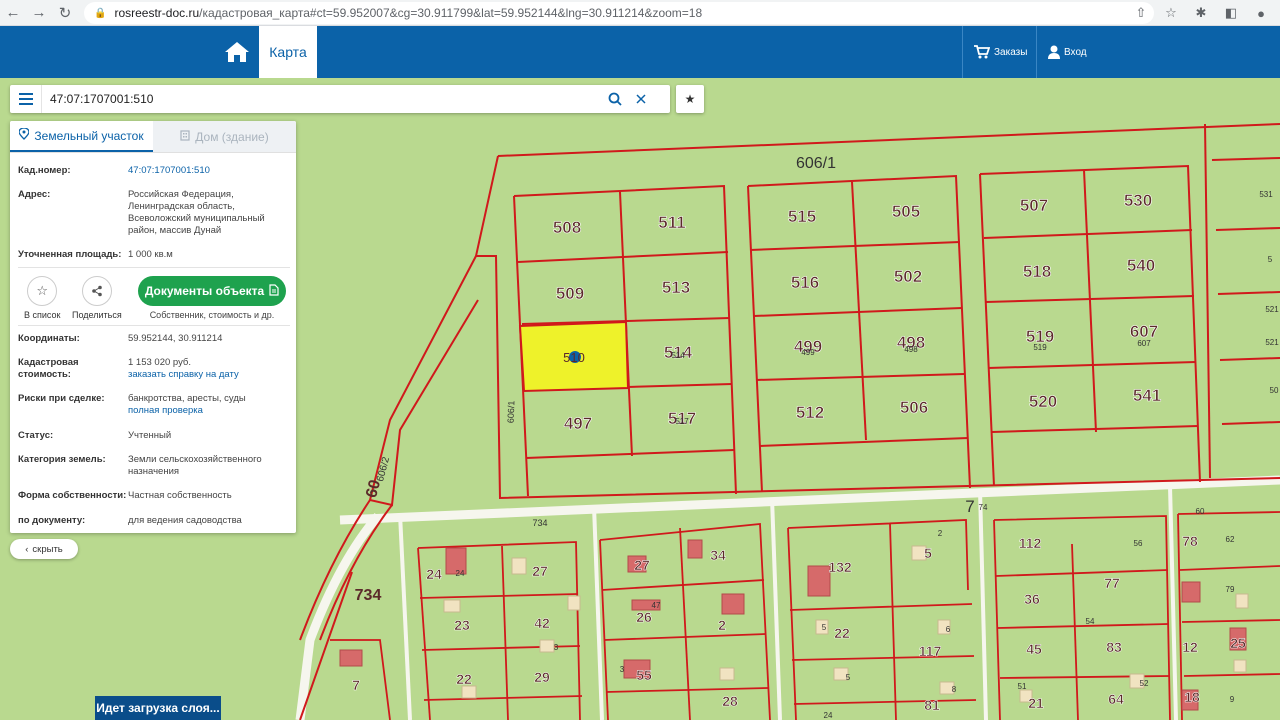  Describe the element at coordinates (383, 468) in the screenshot. I see `strip-label: 606/2` at that location.